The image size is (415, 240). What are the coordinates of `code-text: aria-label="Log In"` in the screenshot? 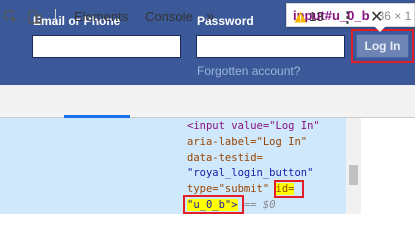 It's located at (247, 142).